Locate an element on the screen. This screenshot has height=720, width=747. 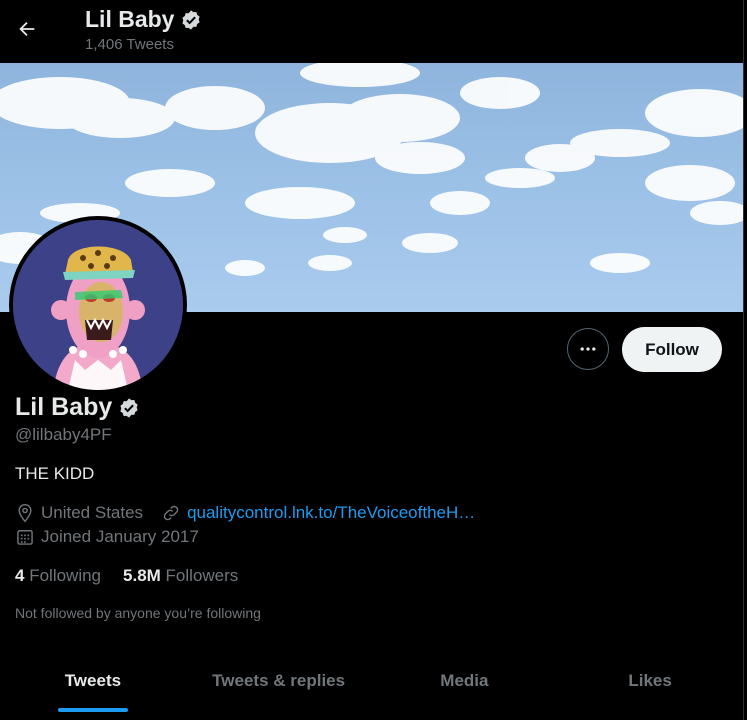
profile-joined-row: Joined January 2017 is located at coordinates (107, 537).